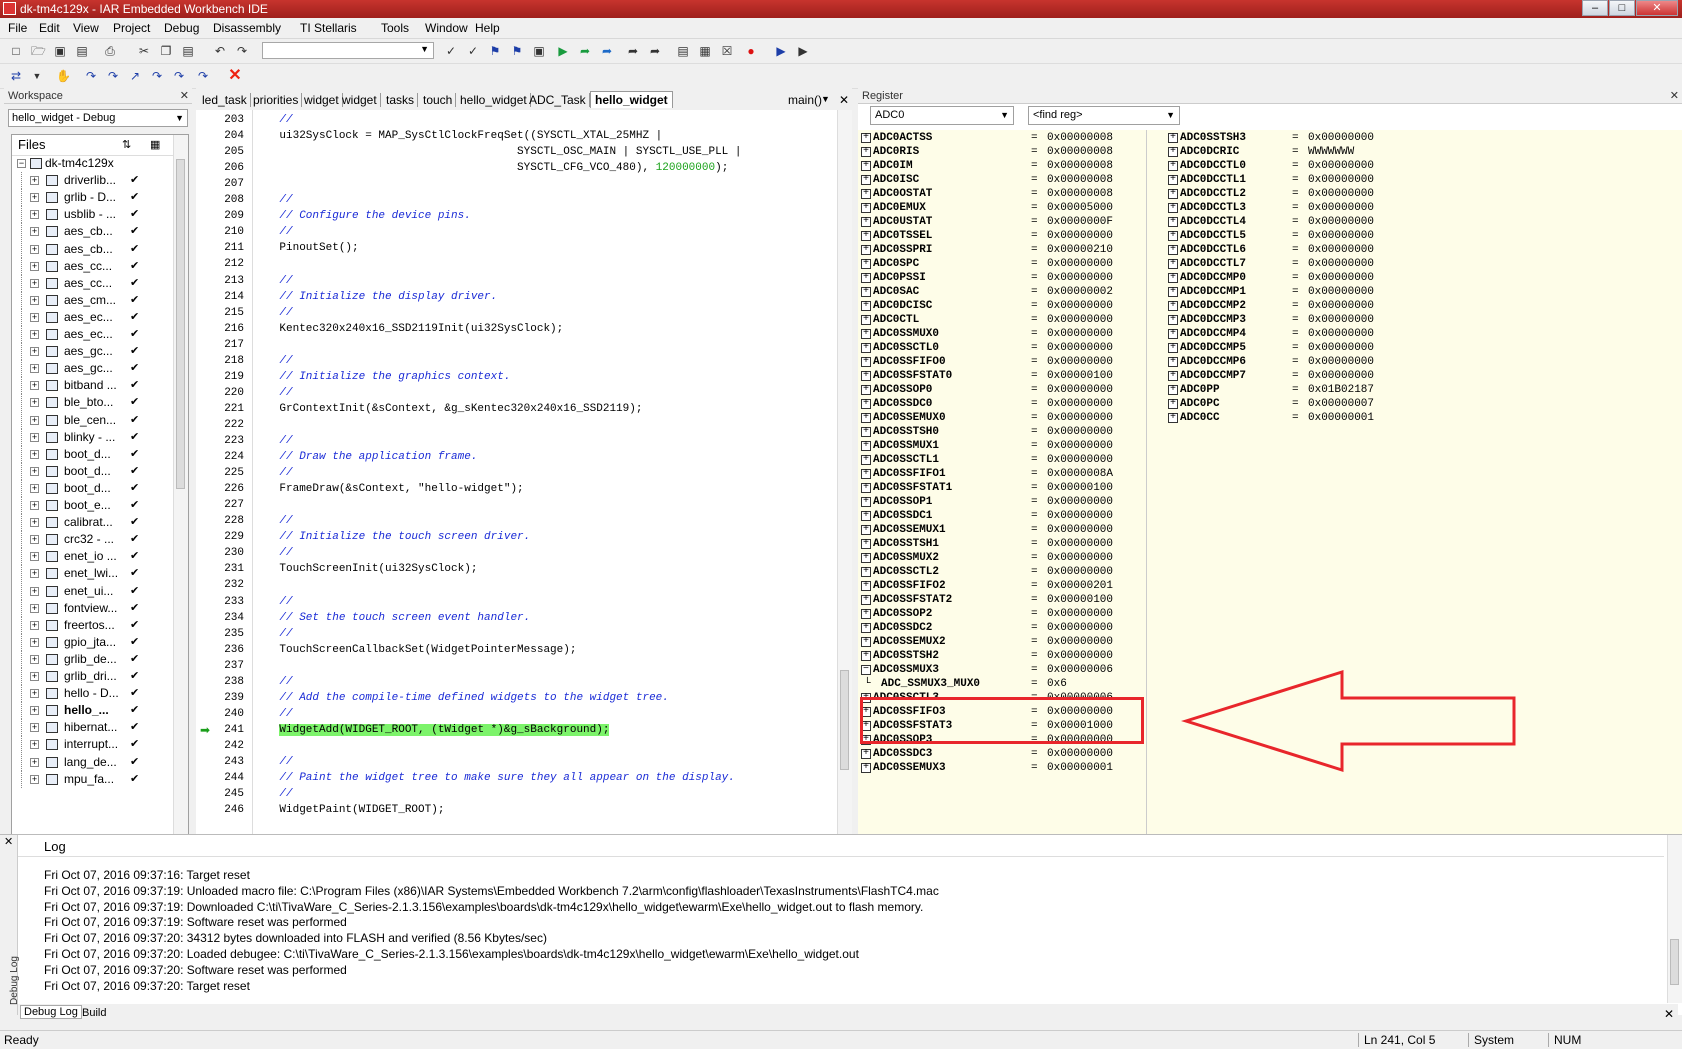 The height and width of the screenshot is (1049, 1682). What do you see at coordinates (247, 28) in the screenshot?
I see `menu-item-disassembly: Disassembly` at bounding box center [247, 28].